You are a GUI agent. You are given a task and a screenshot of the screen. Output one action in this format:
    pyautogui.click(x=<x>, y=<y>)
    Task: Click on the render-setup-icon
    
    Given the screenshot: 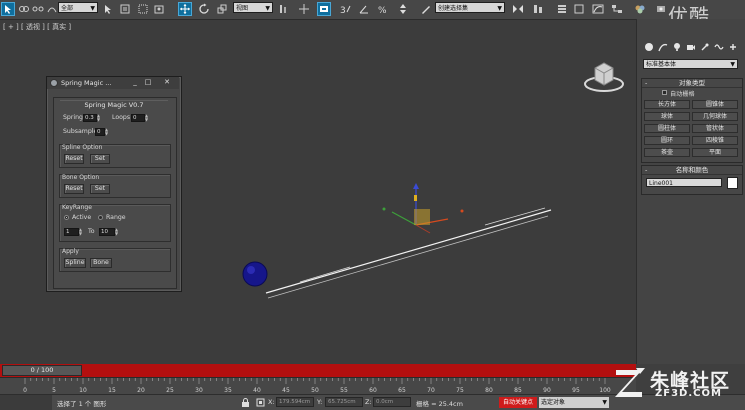 What is the action you would take?
    pyautogui.click(x=661, y=9)
    